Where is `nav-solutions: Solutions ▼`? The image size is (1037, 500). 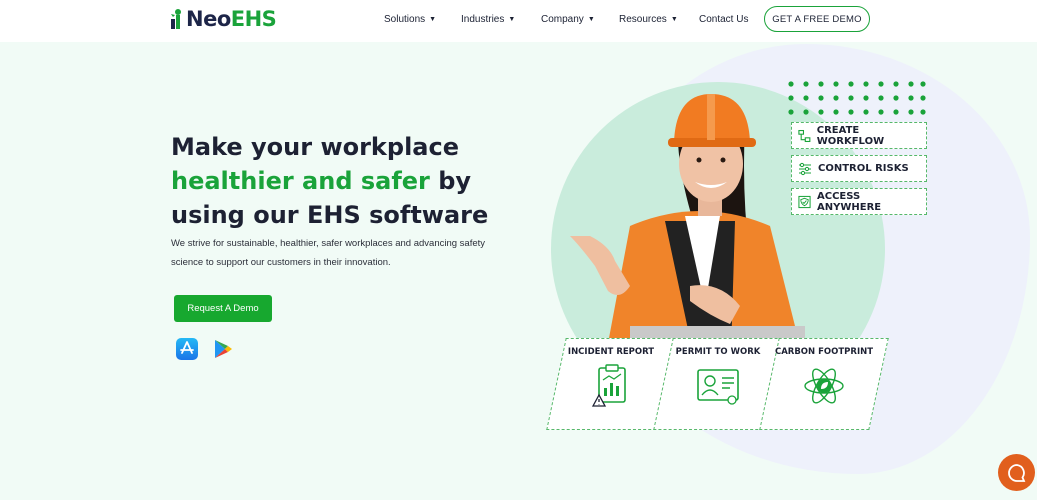 nav-solutions: Solutions ▼ is located at coordinates (414, 19).